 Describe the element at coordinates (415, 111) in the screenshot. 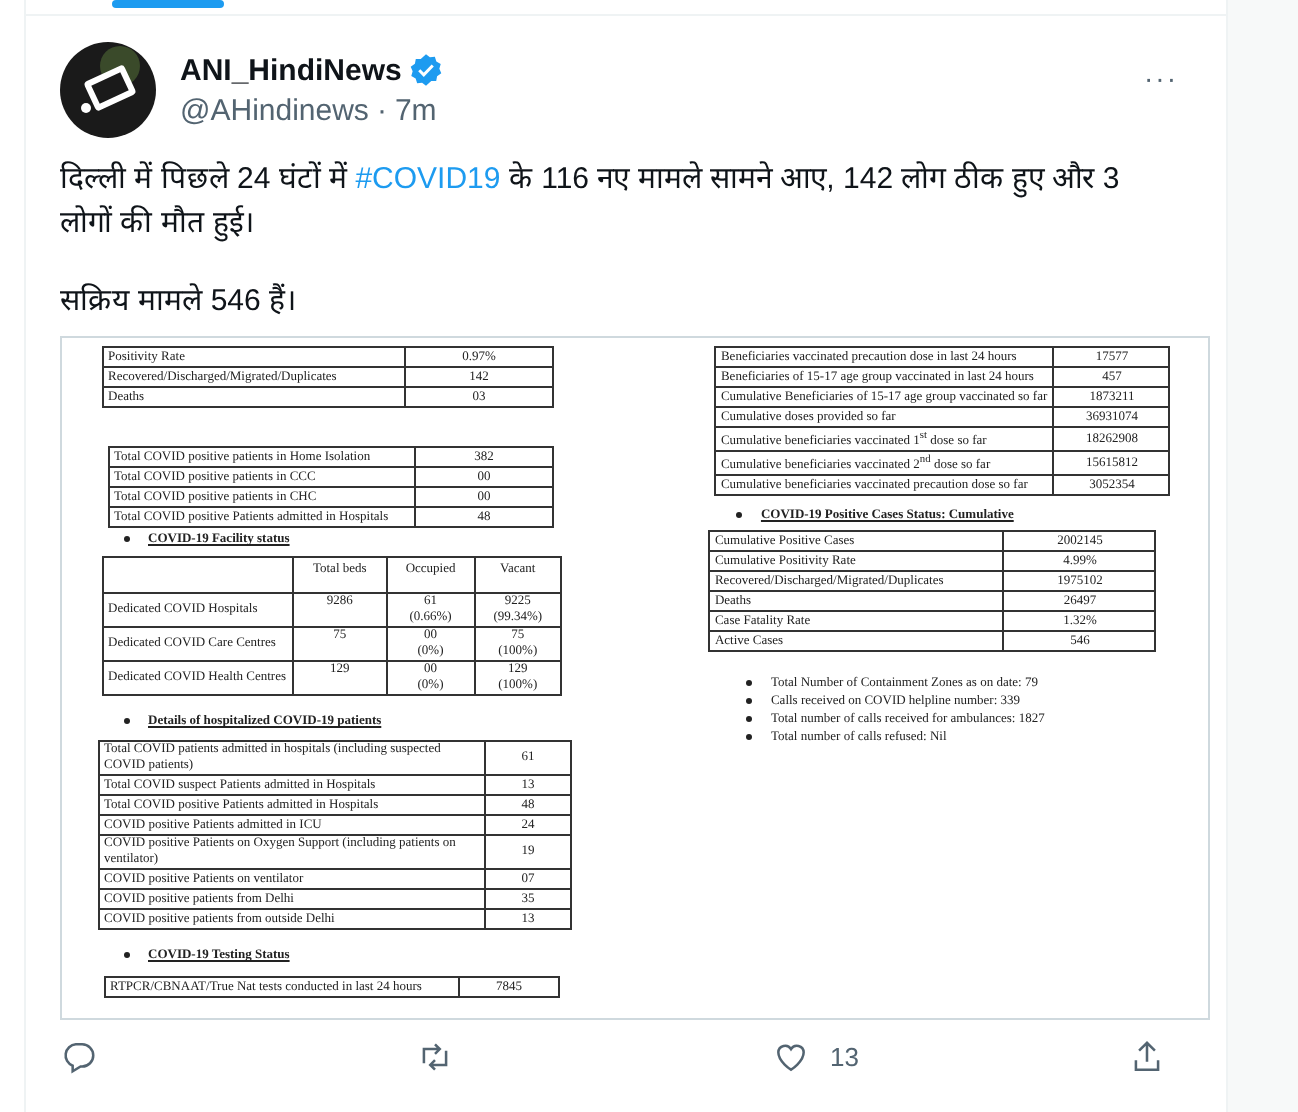

I see `timestamp: 7m` at that location.